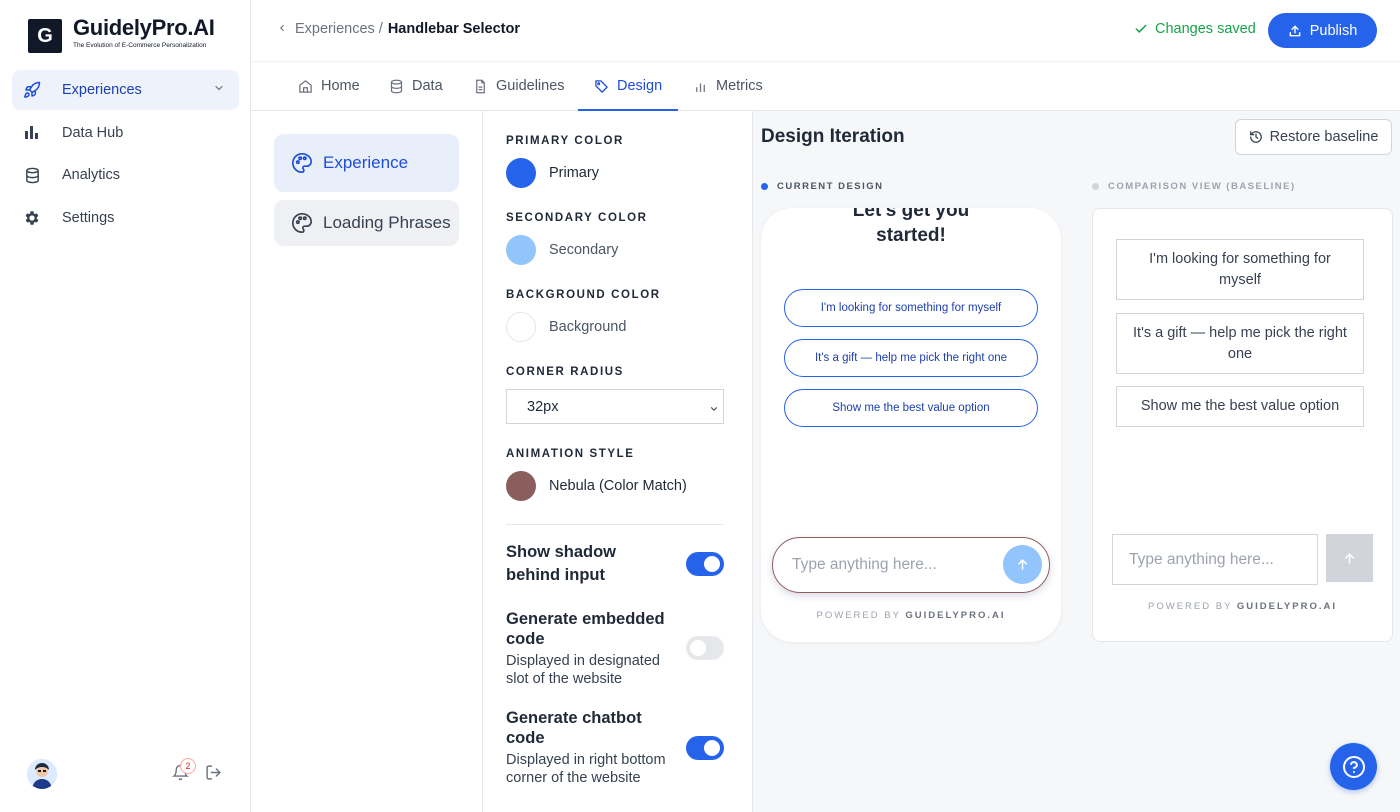 The width and height of the screenshot is (1400, 812). What do you see at coordinates (88, 217) in the screenshot?
I see `sidebar-item-label: Settings` at bounding box center [88, 217].